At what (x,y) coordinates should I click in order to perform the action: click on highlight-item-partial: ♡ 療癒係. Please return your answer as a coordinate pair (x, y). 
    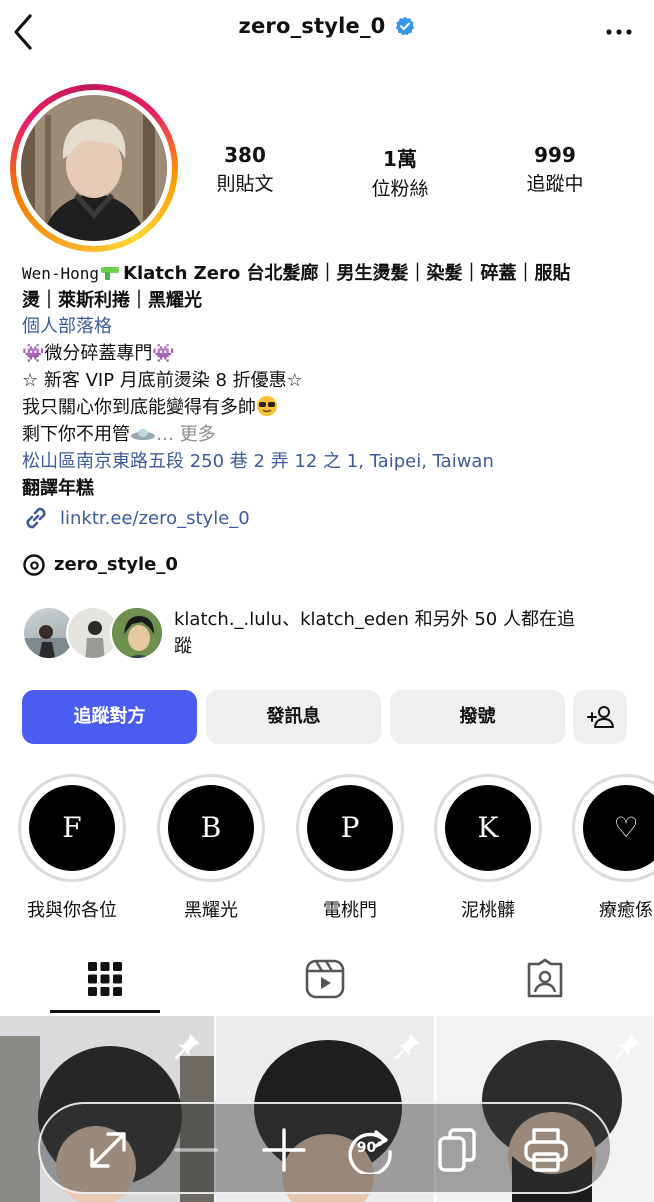
    Looking at the image, I should click on (613, 854).